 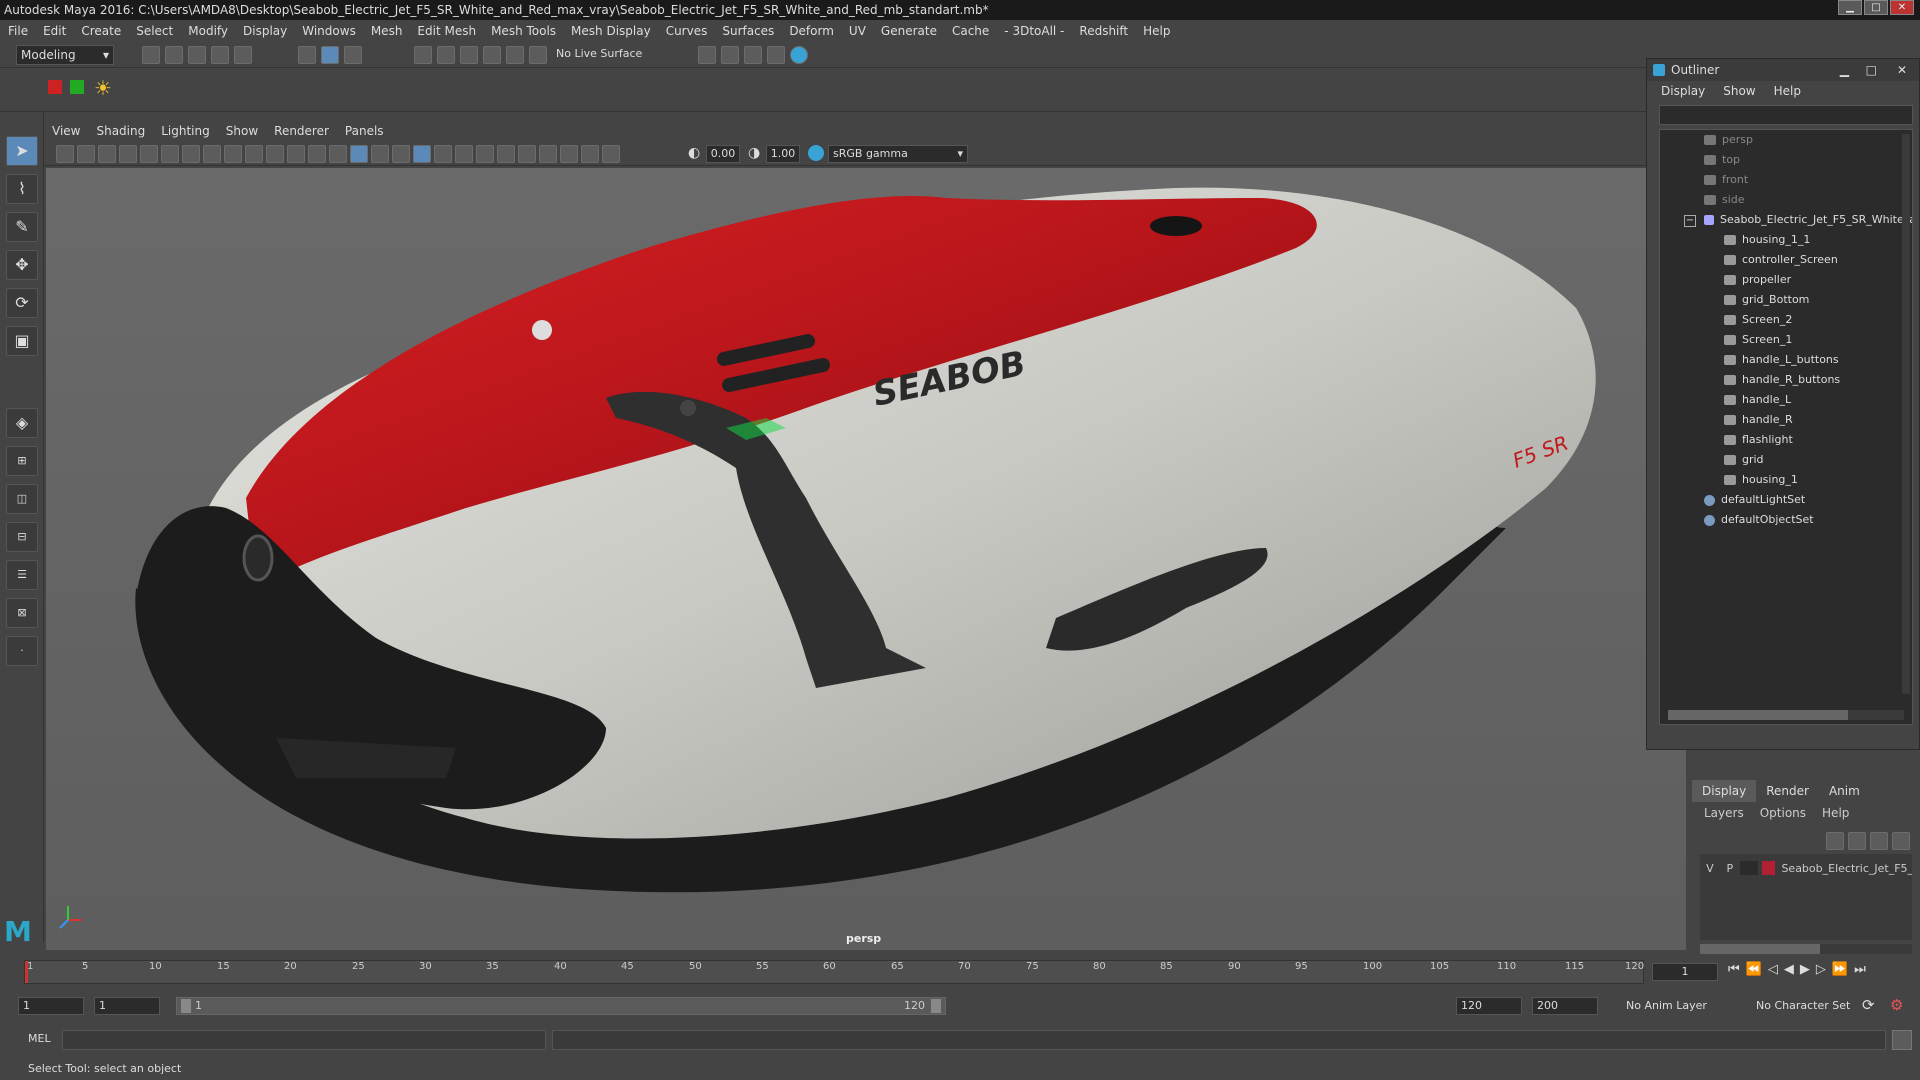 What do you see at coordinates (1787, 91) in the screenshot?
I see `outliner-menu-help: Help` at bounding box center [1787, 91].